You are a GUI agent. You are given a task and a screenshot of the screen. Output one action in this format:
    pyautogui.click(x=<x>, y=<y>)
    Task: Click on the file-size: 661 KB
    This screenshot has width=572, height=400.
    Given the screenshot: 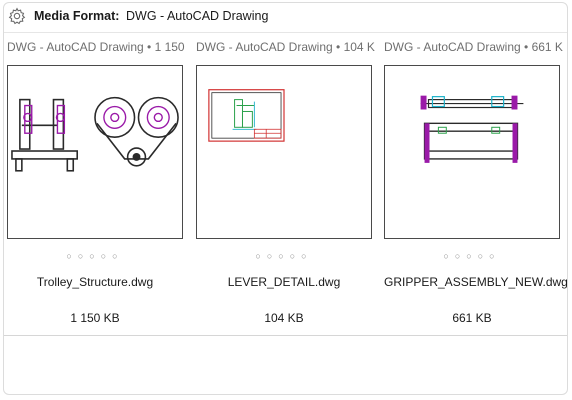 What is the action you would take?
    pyautogui.click(x=472, y=318)
    